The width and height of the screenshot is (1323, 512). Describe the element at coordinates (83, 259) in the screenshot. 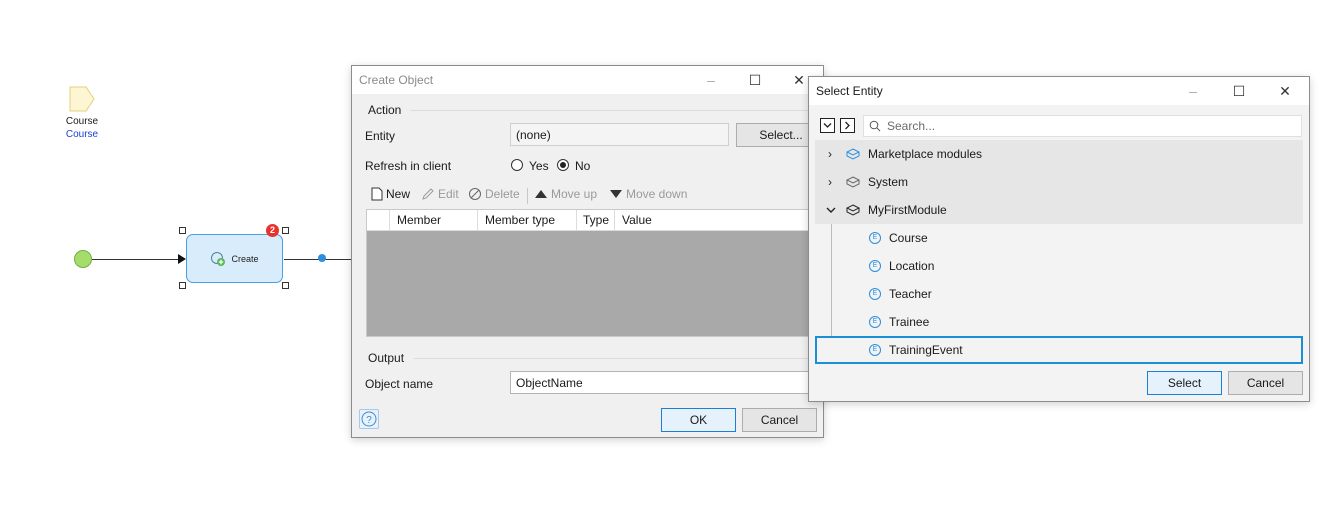

I see `start-event` at that location.